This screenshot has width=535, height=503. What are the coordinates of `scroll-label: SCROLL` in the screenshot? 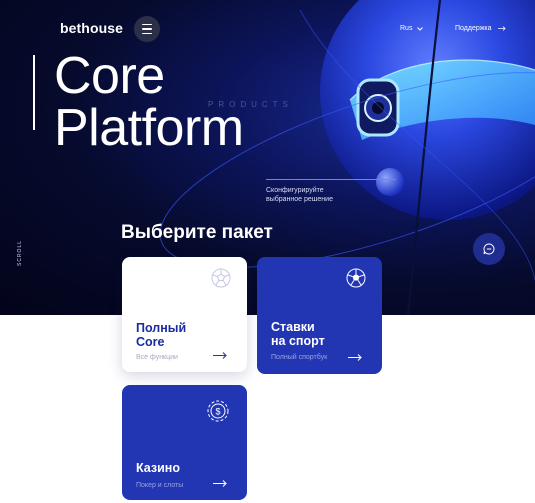 It's located at (20, 252).